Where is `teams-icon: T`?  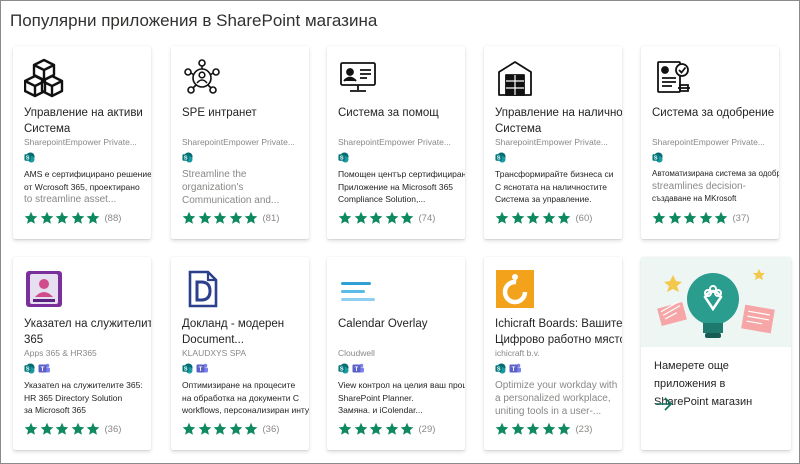
teams-icon: T is located at coordinates (44, 368).